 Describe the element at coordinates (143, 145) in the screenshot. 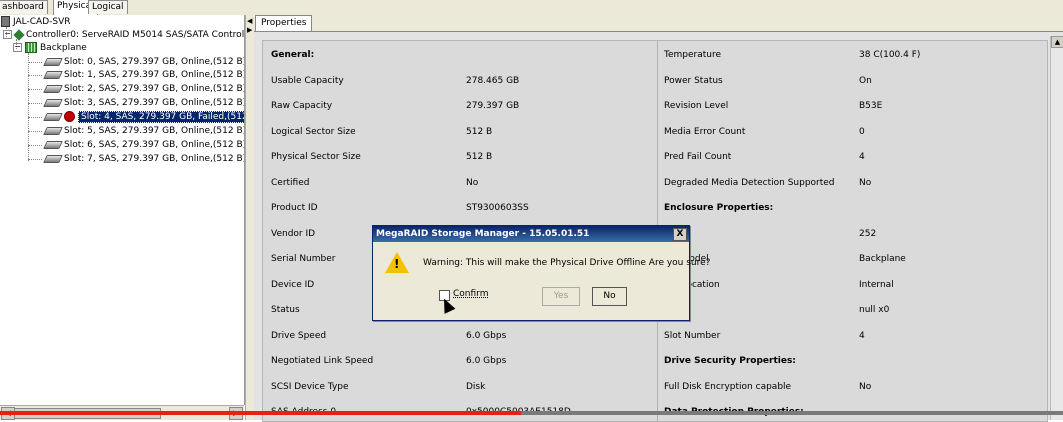

I see `tree-item-slot-6: Slot: 6, SAS, 279.397 GB, Online,(512 B)` at that location.